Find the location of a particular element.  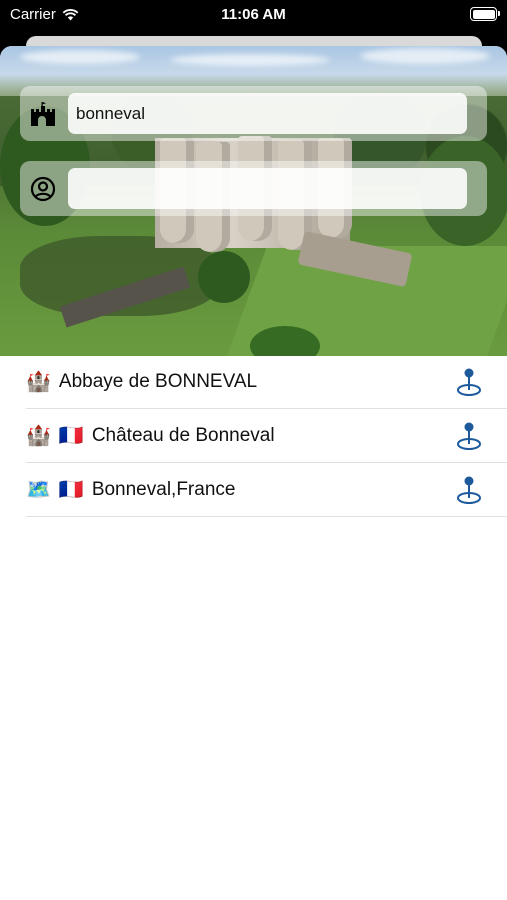

list-item: 🗺️ 🇫🇷 Bonneval,France is located at coordinates (266, 490).